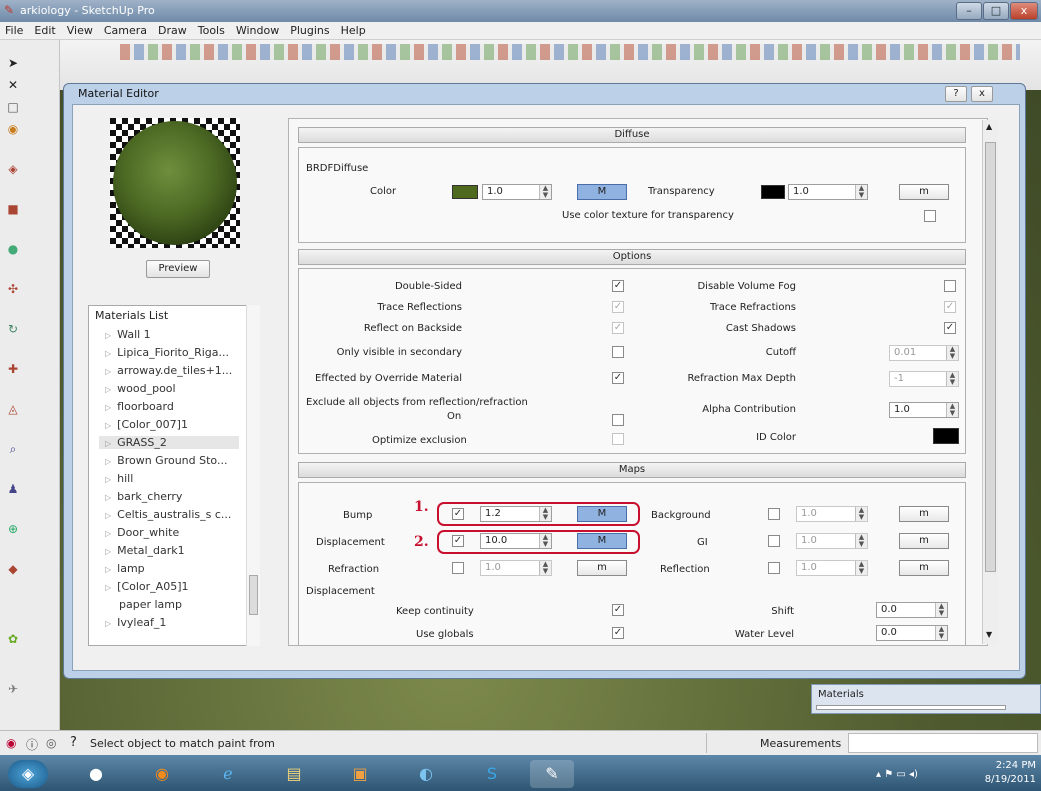 The width and height of the screenshot is (1041, 791). Describe the element at coordinates (32, 744) in the screenshot. I see `credits-icon: ⓘ` at that location.